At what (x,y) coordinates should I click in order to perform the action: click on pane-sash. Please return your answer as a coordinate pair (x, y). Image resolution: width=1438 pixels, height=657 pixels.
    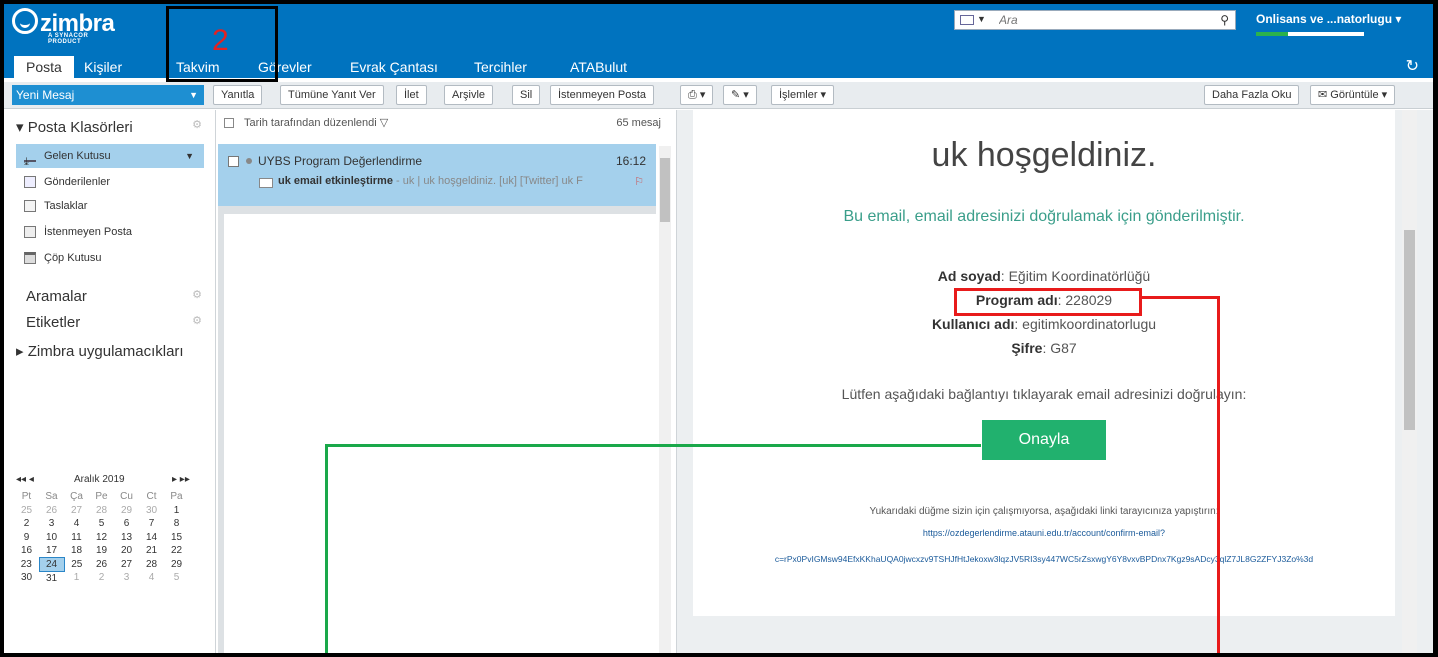
    Looking at the image, I should click on (221, 433).